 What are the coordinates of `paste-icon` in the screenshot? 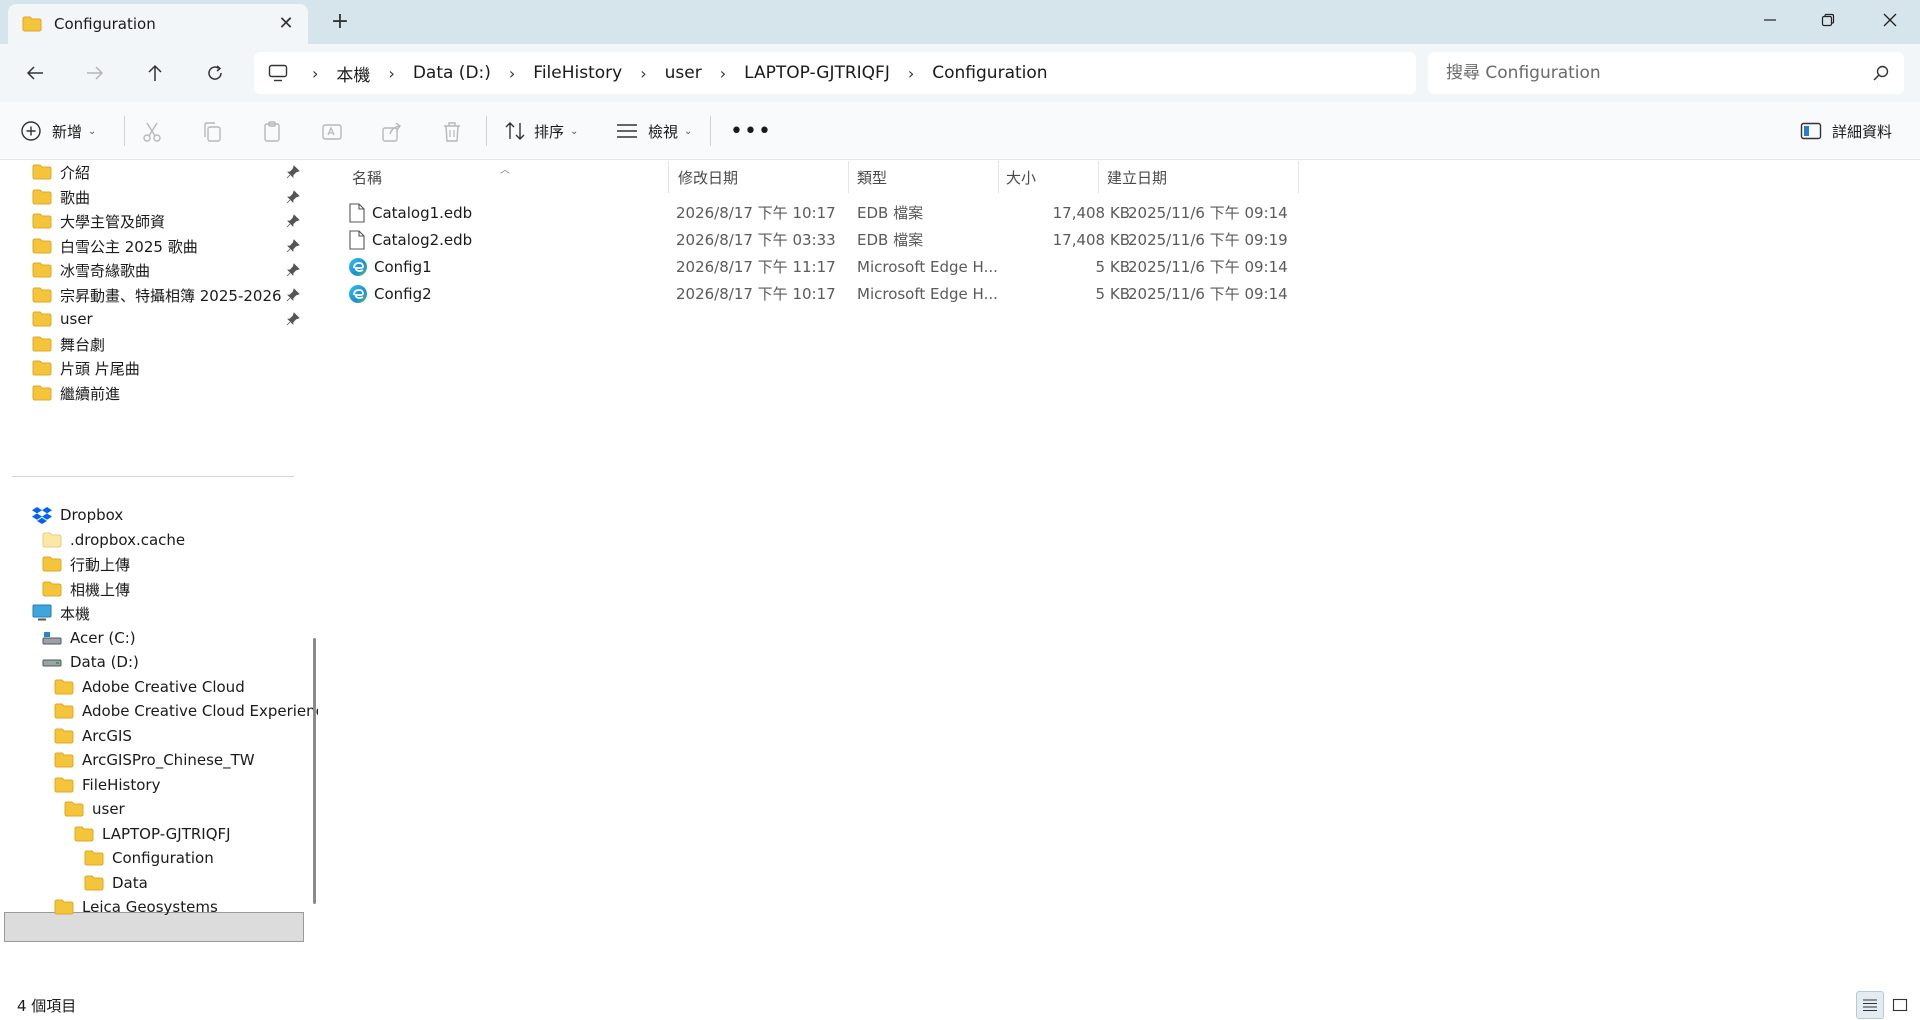 It's located at (272, 132).